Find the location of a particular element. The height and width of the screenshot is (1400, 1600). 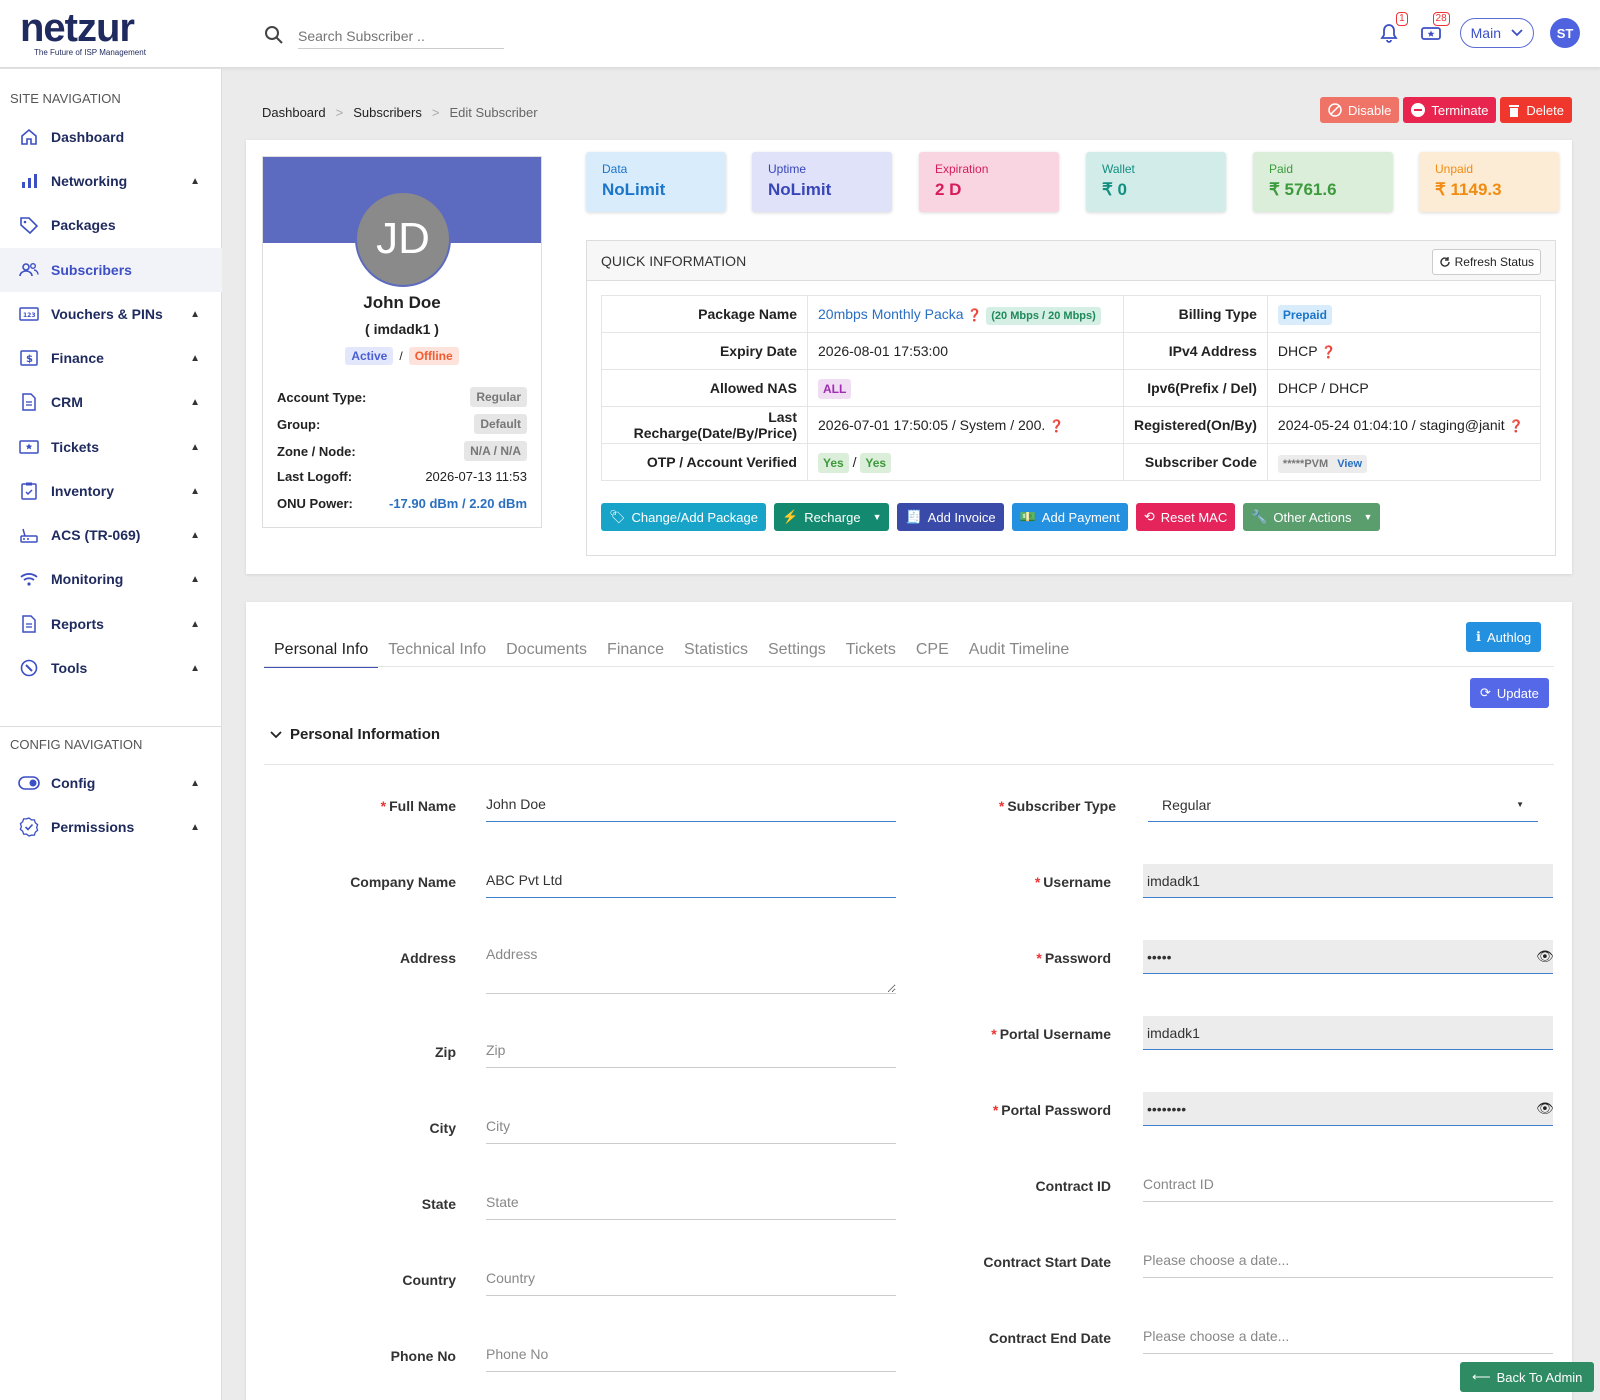

tab-finance: Finance is located at coordinates (635, 652).